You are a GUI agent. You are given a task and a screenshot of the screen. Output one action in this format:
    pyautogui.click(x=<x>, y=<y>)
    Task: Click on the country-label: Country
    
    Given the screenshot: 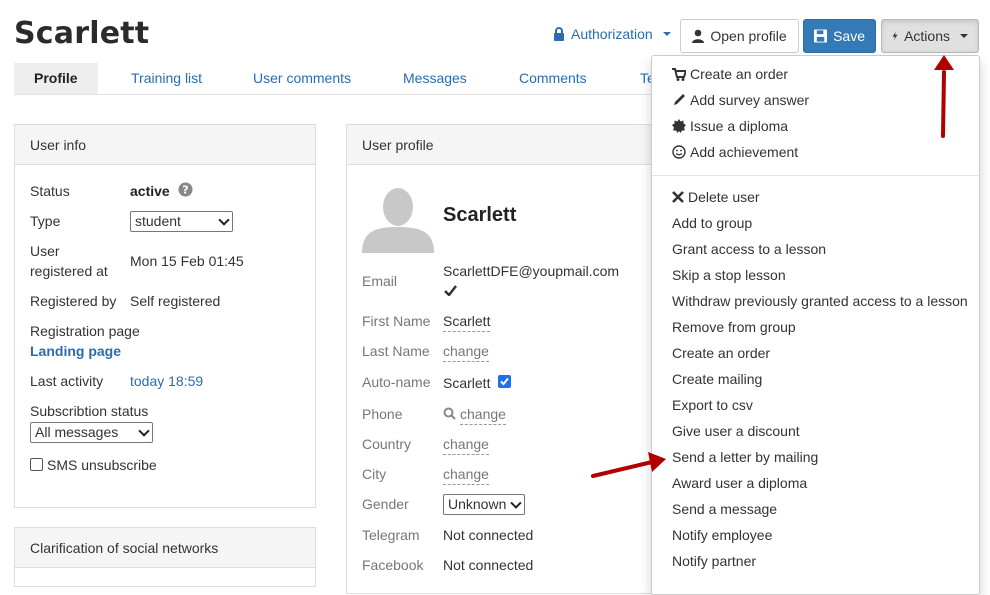 What is the action you would take?
    pyautogui.click(x=387, y=444)
    